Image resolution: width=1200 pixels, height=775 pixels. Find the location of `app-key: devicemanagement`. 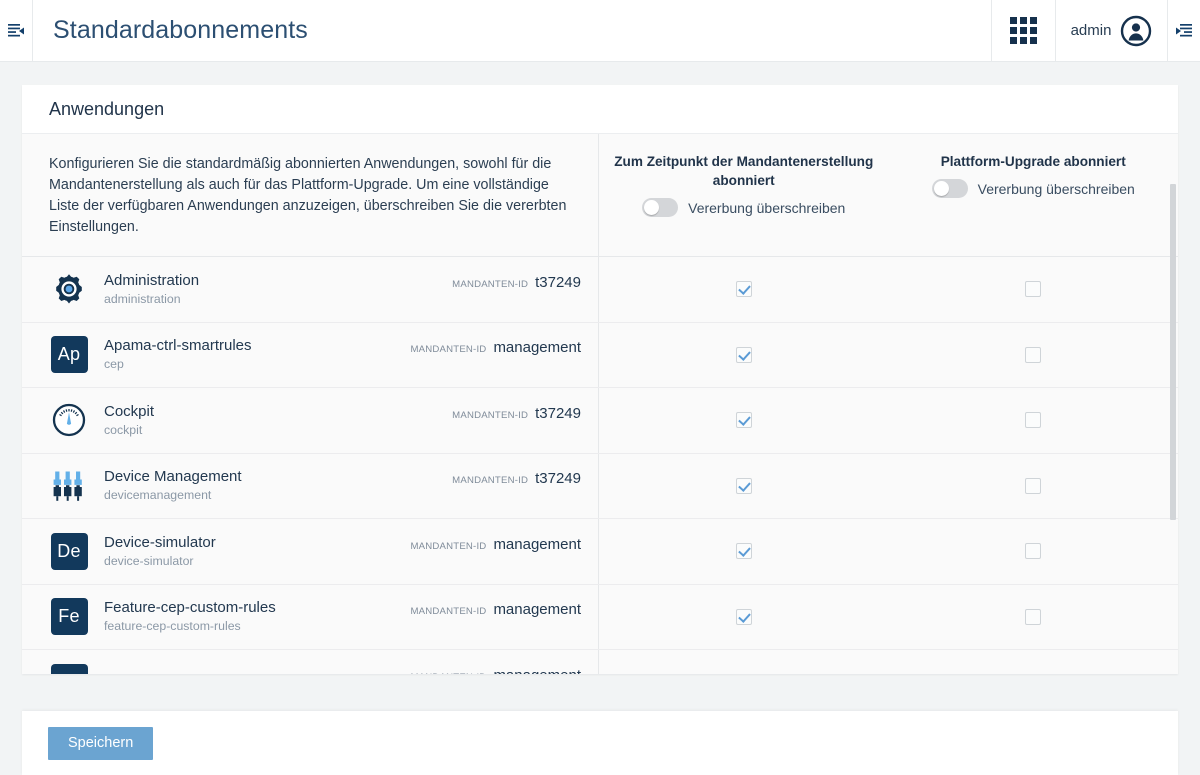

app-key: devicemanagement is located at coordinates (158, 495).